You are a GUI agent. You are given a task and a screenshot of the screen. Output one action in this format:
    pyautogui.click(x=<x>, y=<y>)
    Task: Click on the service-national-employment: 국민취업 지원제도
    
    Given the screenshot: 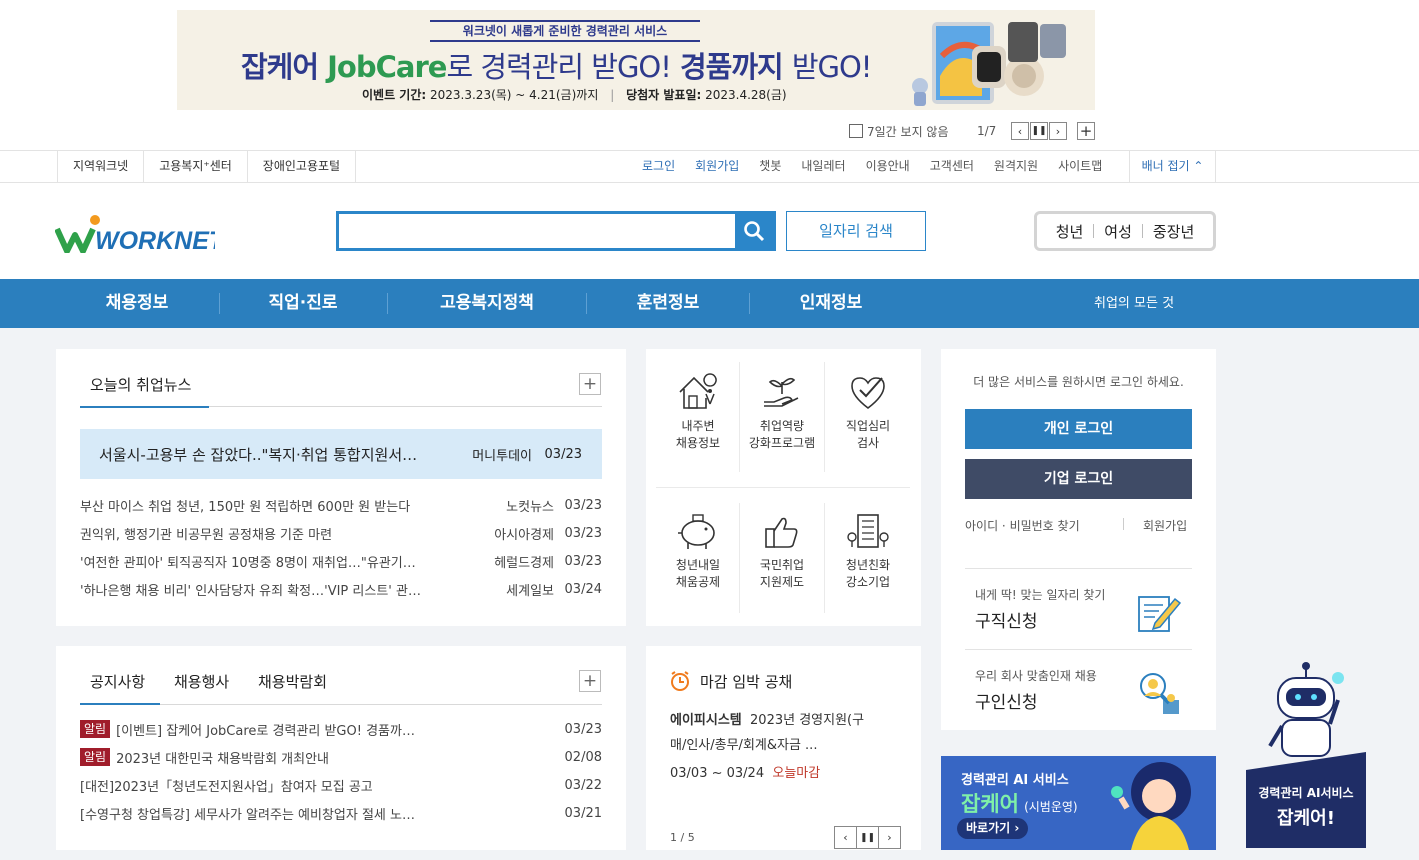 What is the action you would take?
    pyautogui.click(x=782, y=551)
    